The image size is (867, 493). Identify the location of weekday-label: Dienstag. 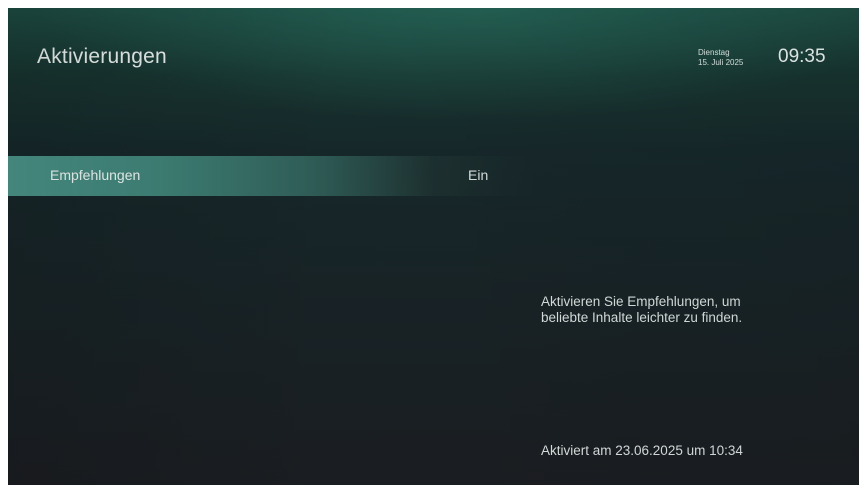
(714, 52).